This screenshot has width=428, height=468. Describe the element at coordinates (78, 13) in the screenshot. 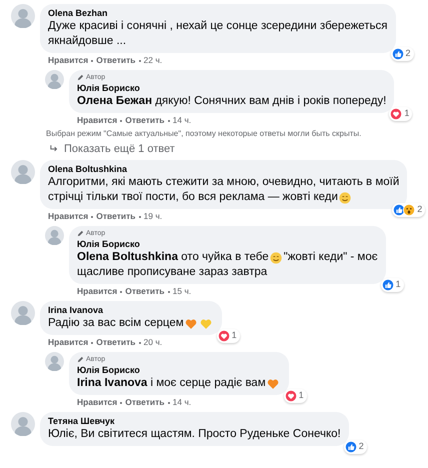

I see `author-name: Olena Bezhan` at that location.